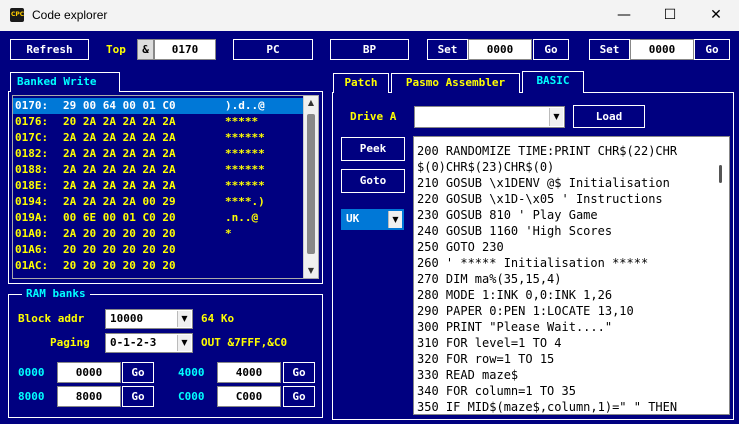  Describe the element at coordinates (496, 391) in the screenshot. I see `basic-line: 340 FOR column=1 TO 35` at that location.